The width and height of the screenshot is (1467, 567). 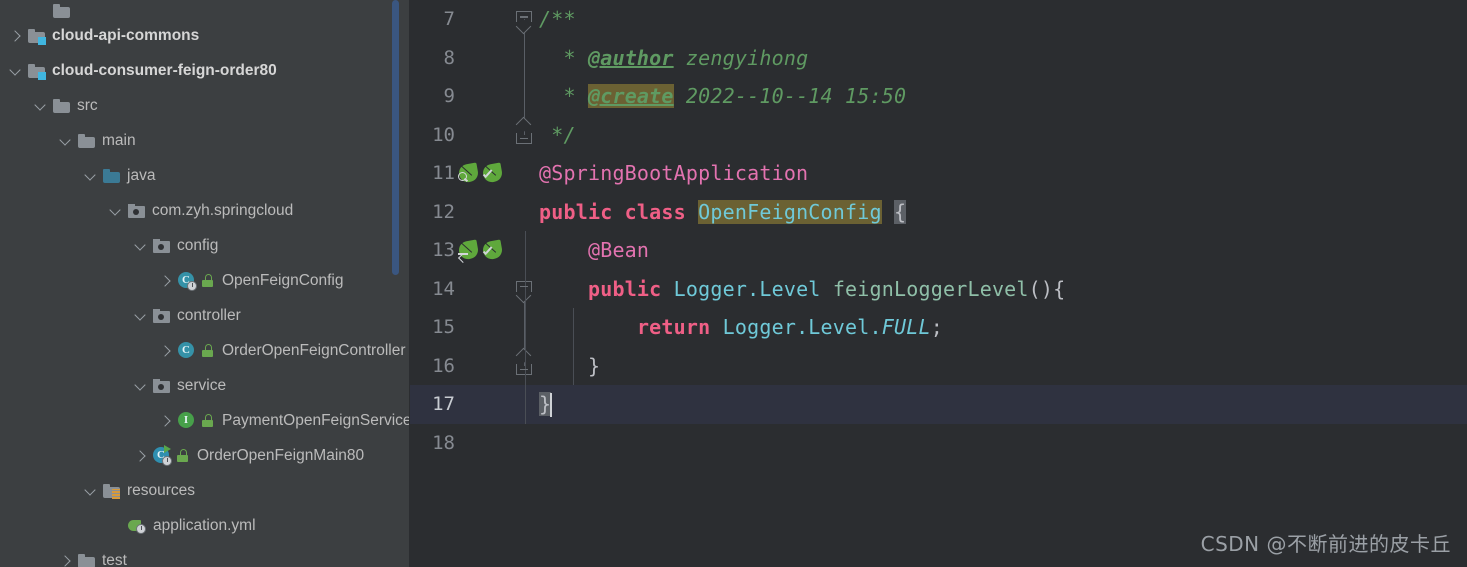 I want to click on code-line: 9 * @create 2022--10--14 15:50, so click(x=938, y=96).